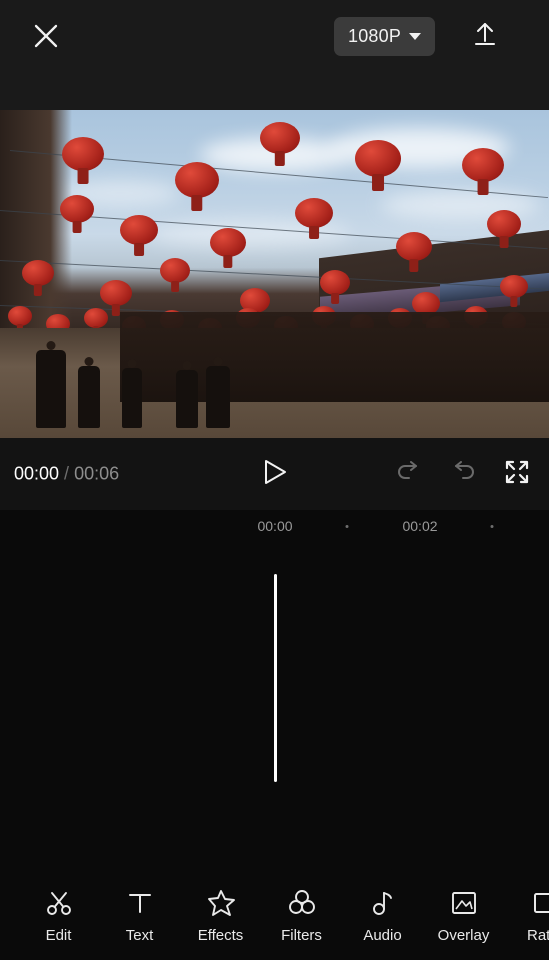 Image resolution: width=549 pixels, height=960 pixels. I want to click on total-time: 00:06, so click(97, 473).